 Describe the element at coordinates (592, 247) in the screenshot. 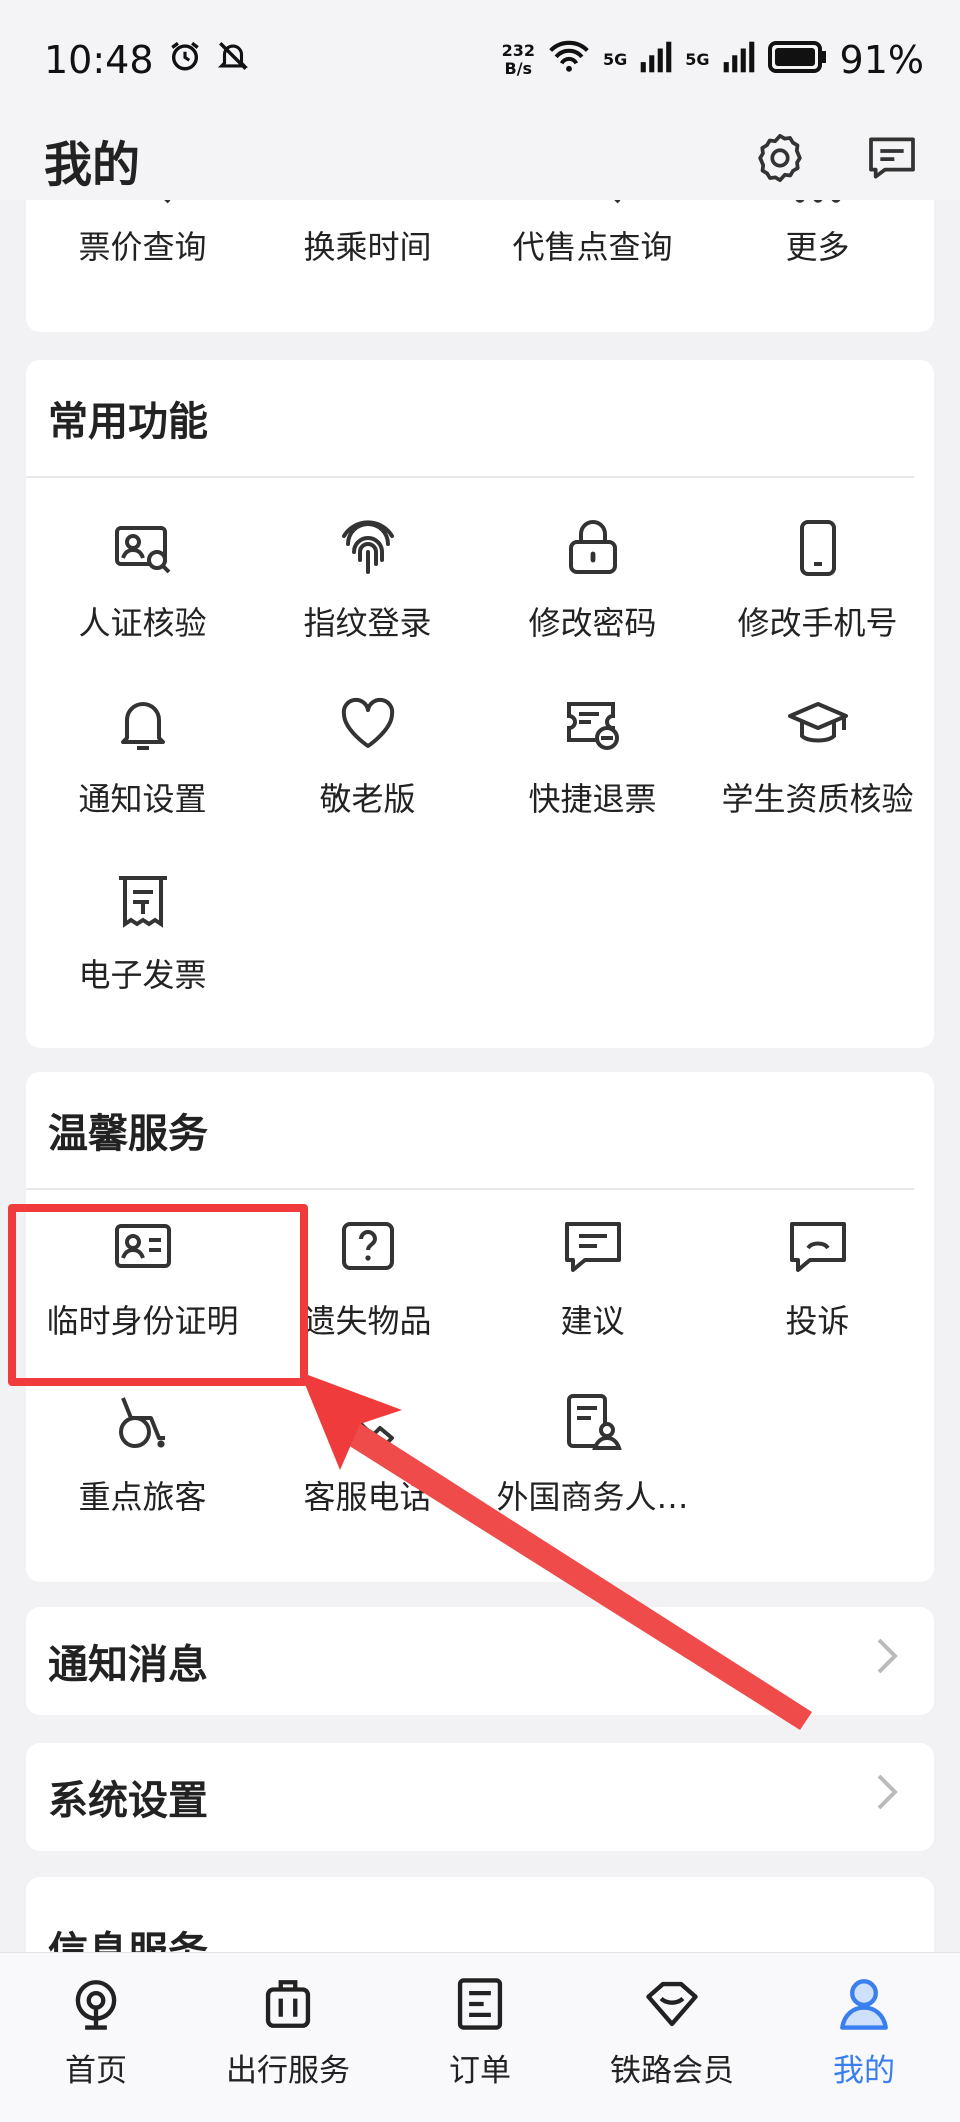

I see `item-label: 代售点查询` at that location.